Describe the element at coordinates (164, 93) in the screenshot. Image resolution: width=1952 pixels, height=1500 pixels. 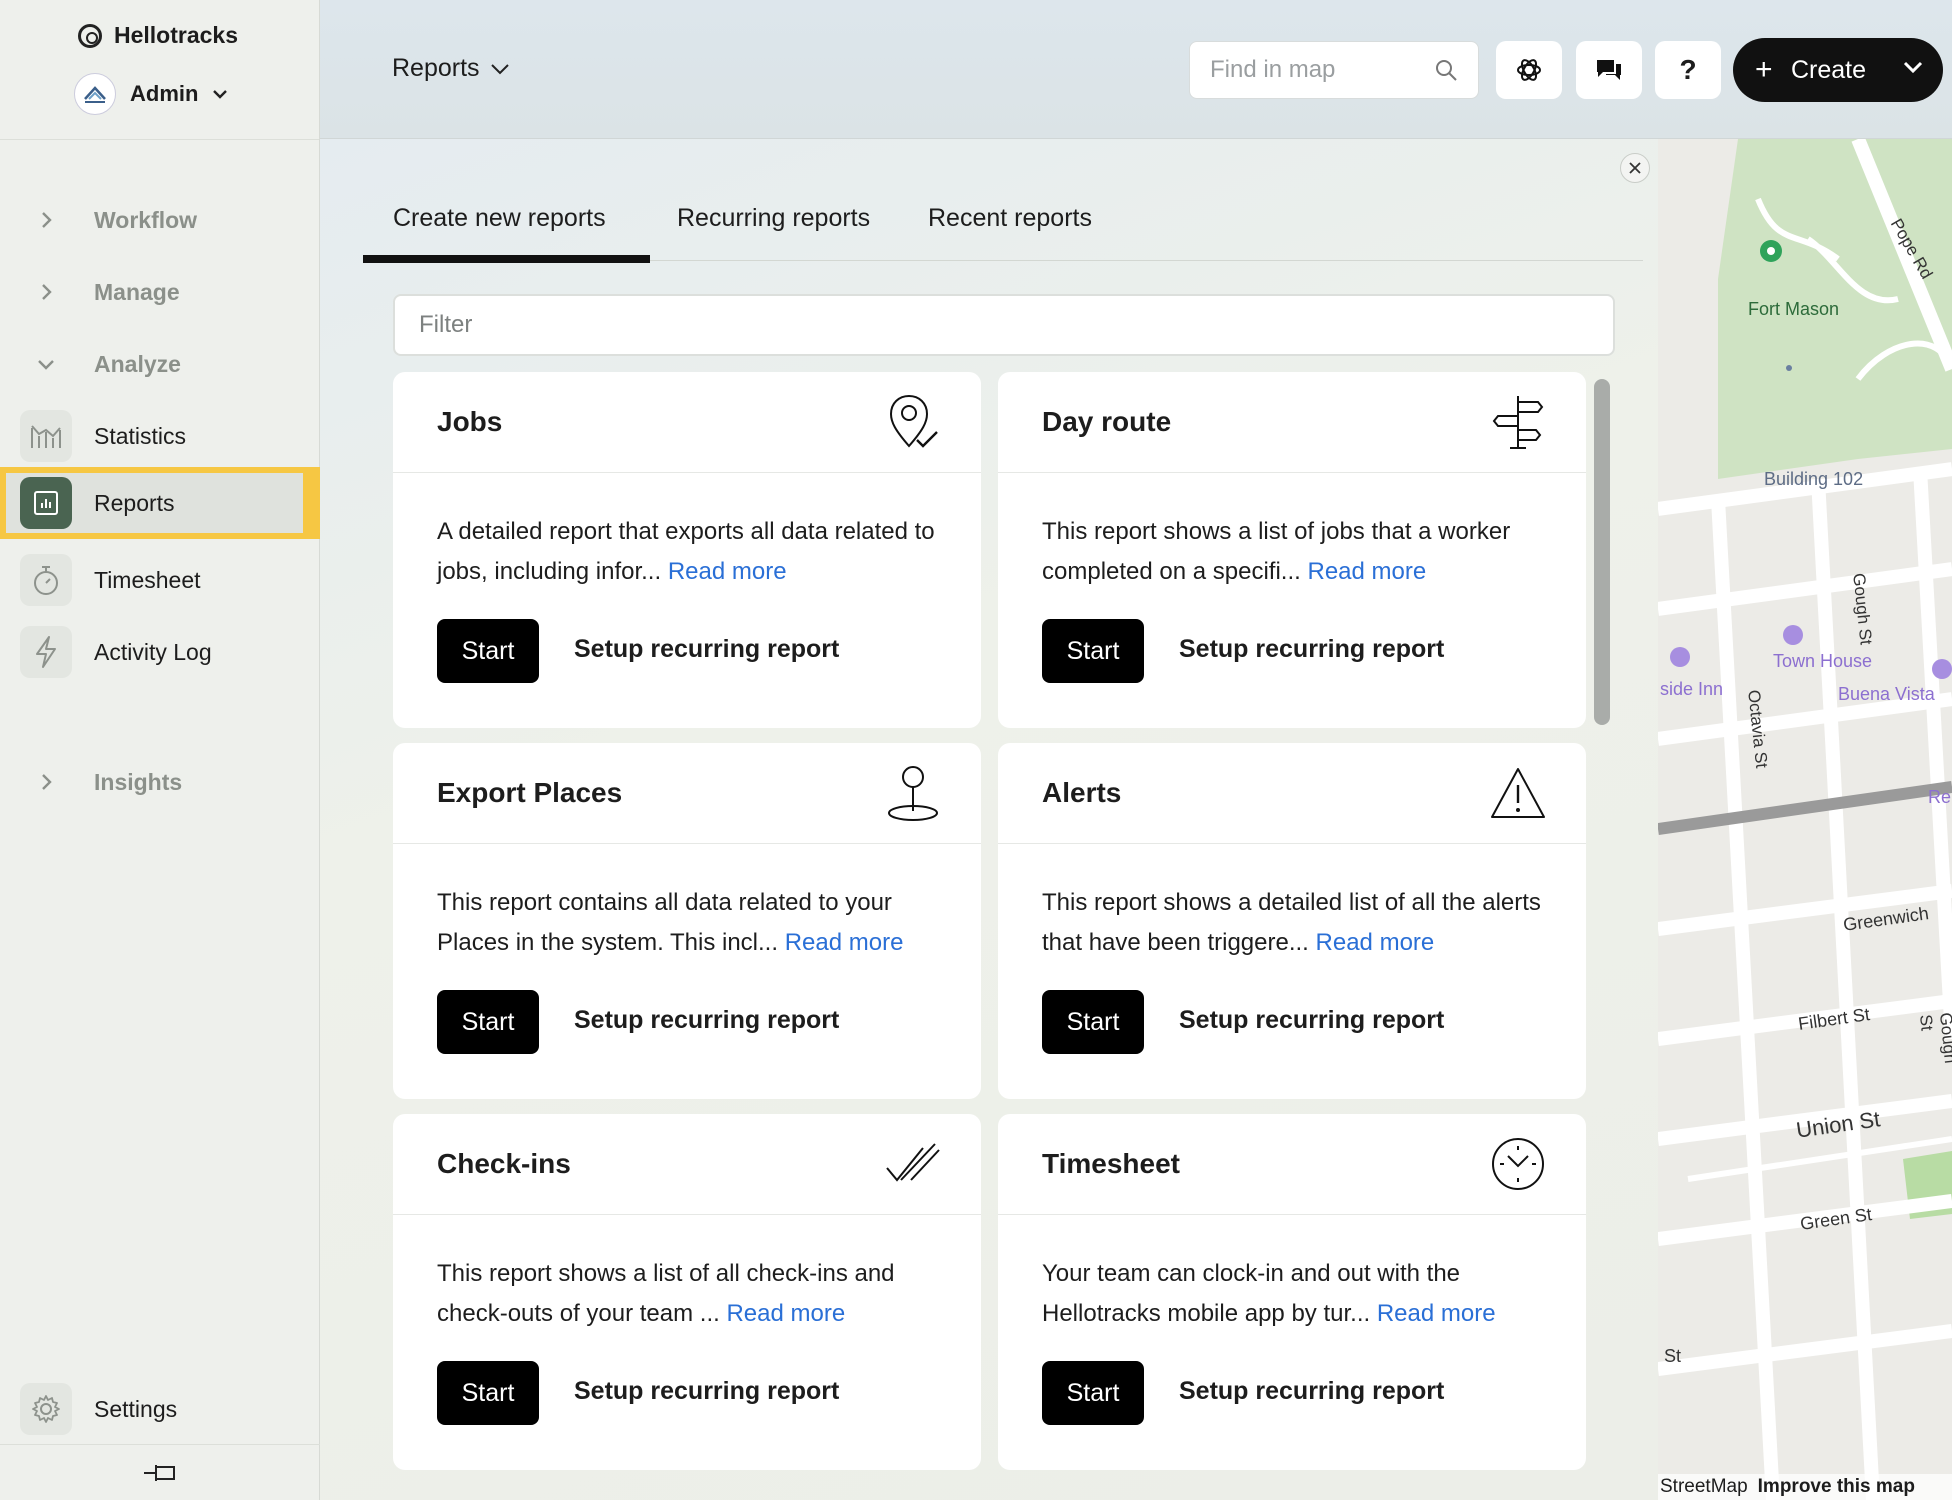
I see `account-name: Admin` at that location.